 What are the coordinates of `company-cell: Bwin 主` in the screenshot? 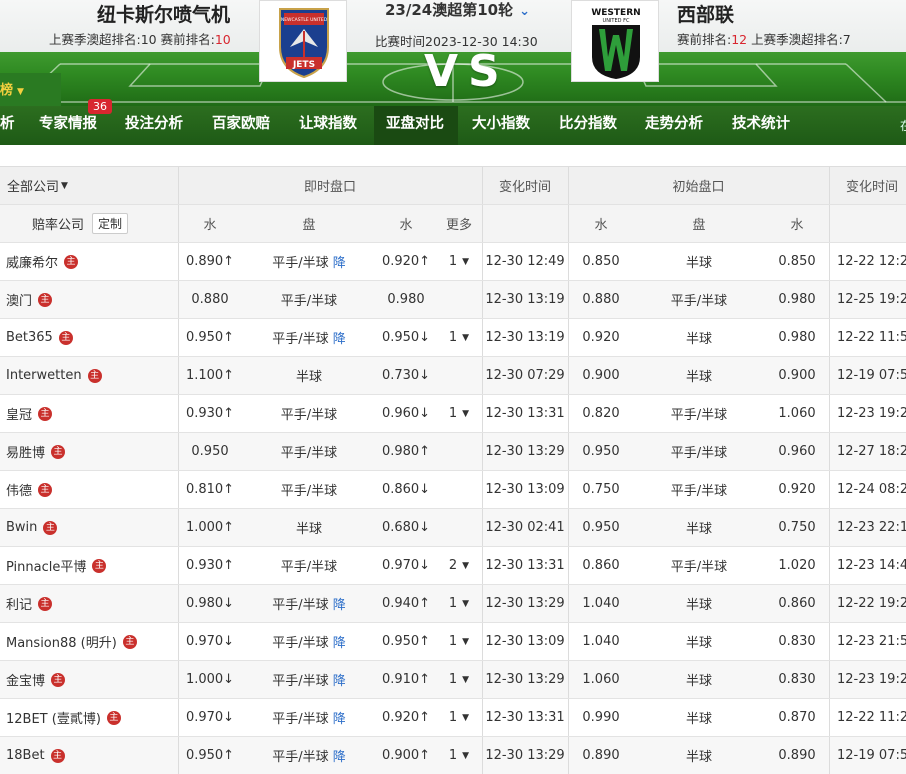 It's located at (32, 527).